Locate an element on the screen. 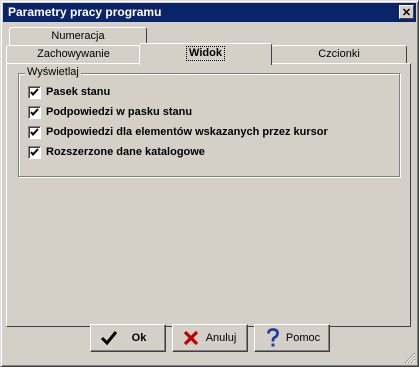  tab-label: Czcionki is located at coordinates (339, 54).